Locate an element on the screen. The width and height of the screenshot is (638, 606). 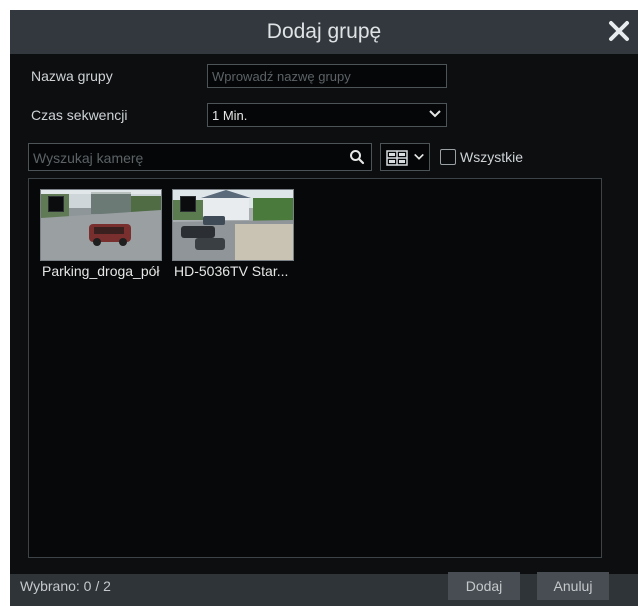
close-icon is located at coordinates (619, 31).